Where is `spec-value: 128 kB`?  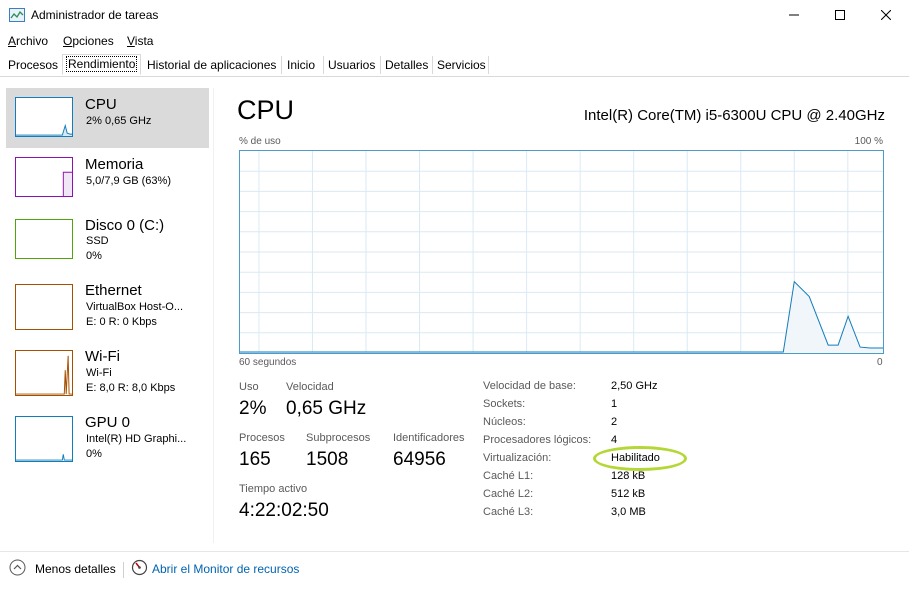 spec-value: 128 kB is located at coordinates (628, 476).